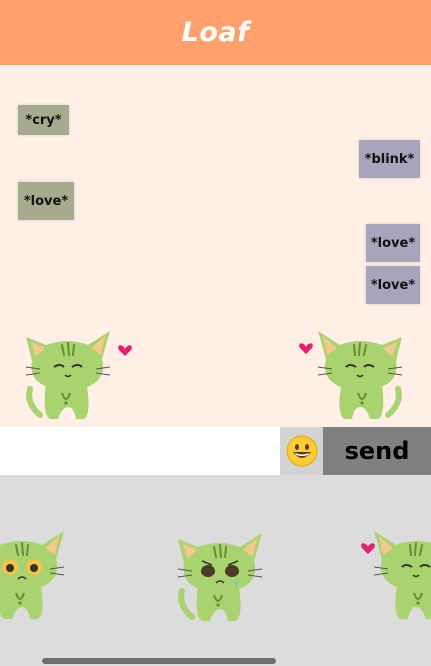  I want to click on send-button: send, so click(377, 451).